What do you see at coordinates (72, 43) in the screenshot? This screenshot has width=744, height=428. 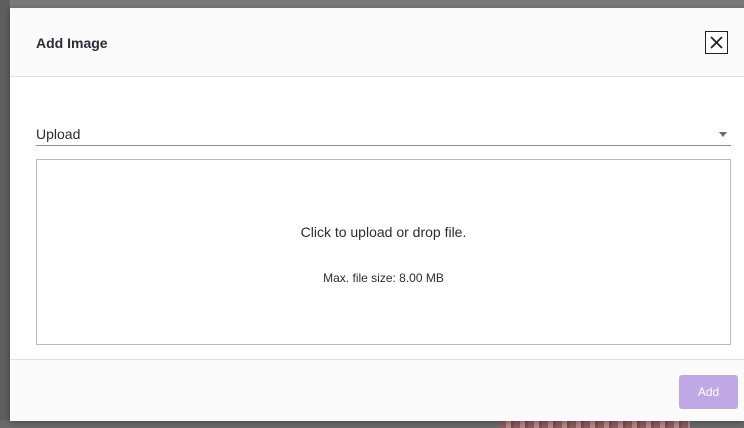 I see `dialog-title: Add Image` at bounding box center [72, 43].